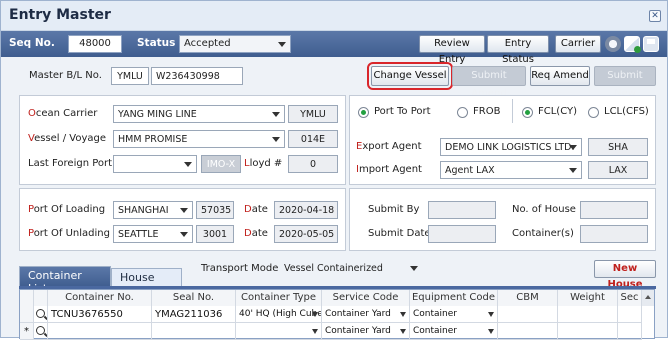  Describe the element at coordinates (651, 44) in the screenshot. I see `save-icon` at that location.